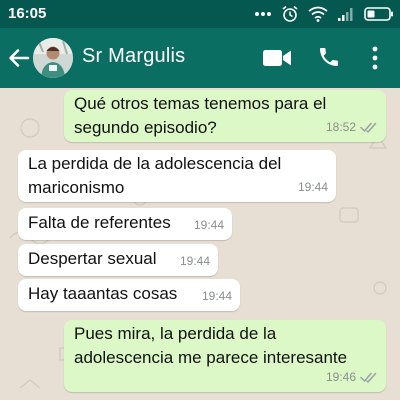 Image resolution: width=400 pixels, height=400 pixels. What do you see at coordinates (318, 14) in the screenshot?
I see `wifi-icon` at bounding box center [318, 14].